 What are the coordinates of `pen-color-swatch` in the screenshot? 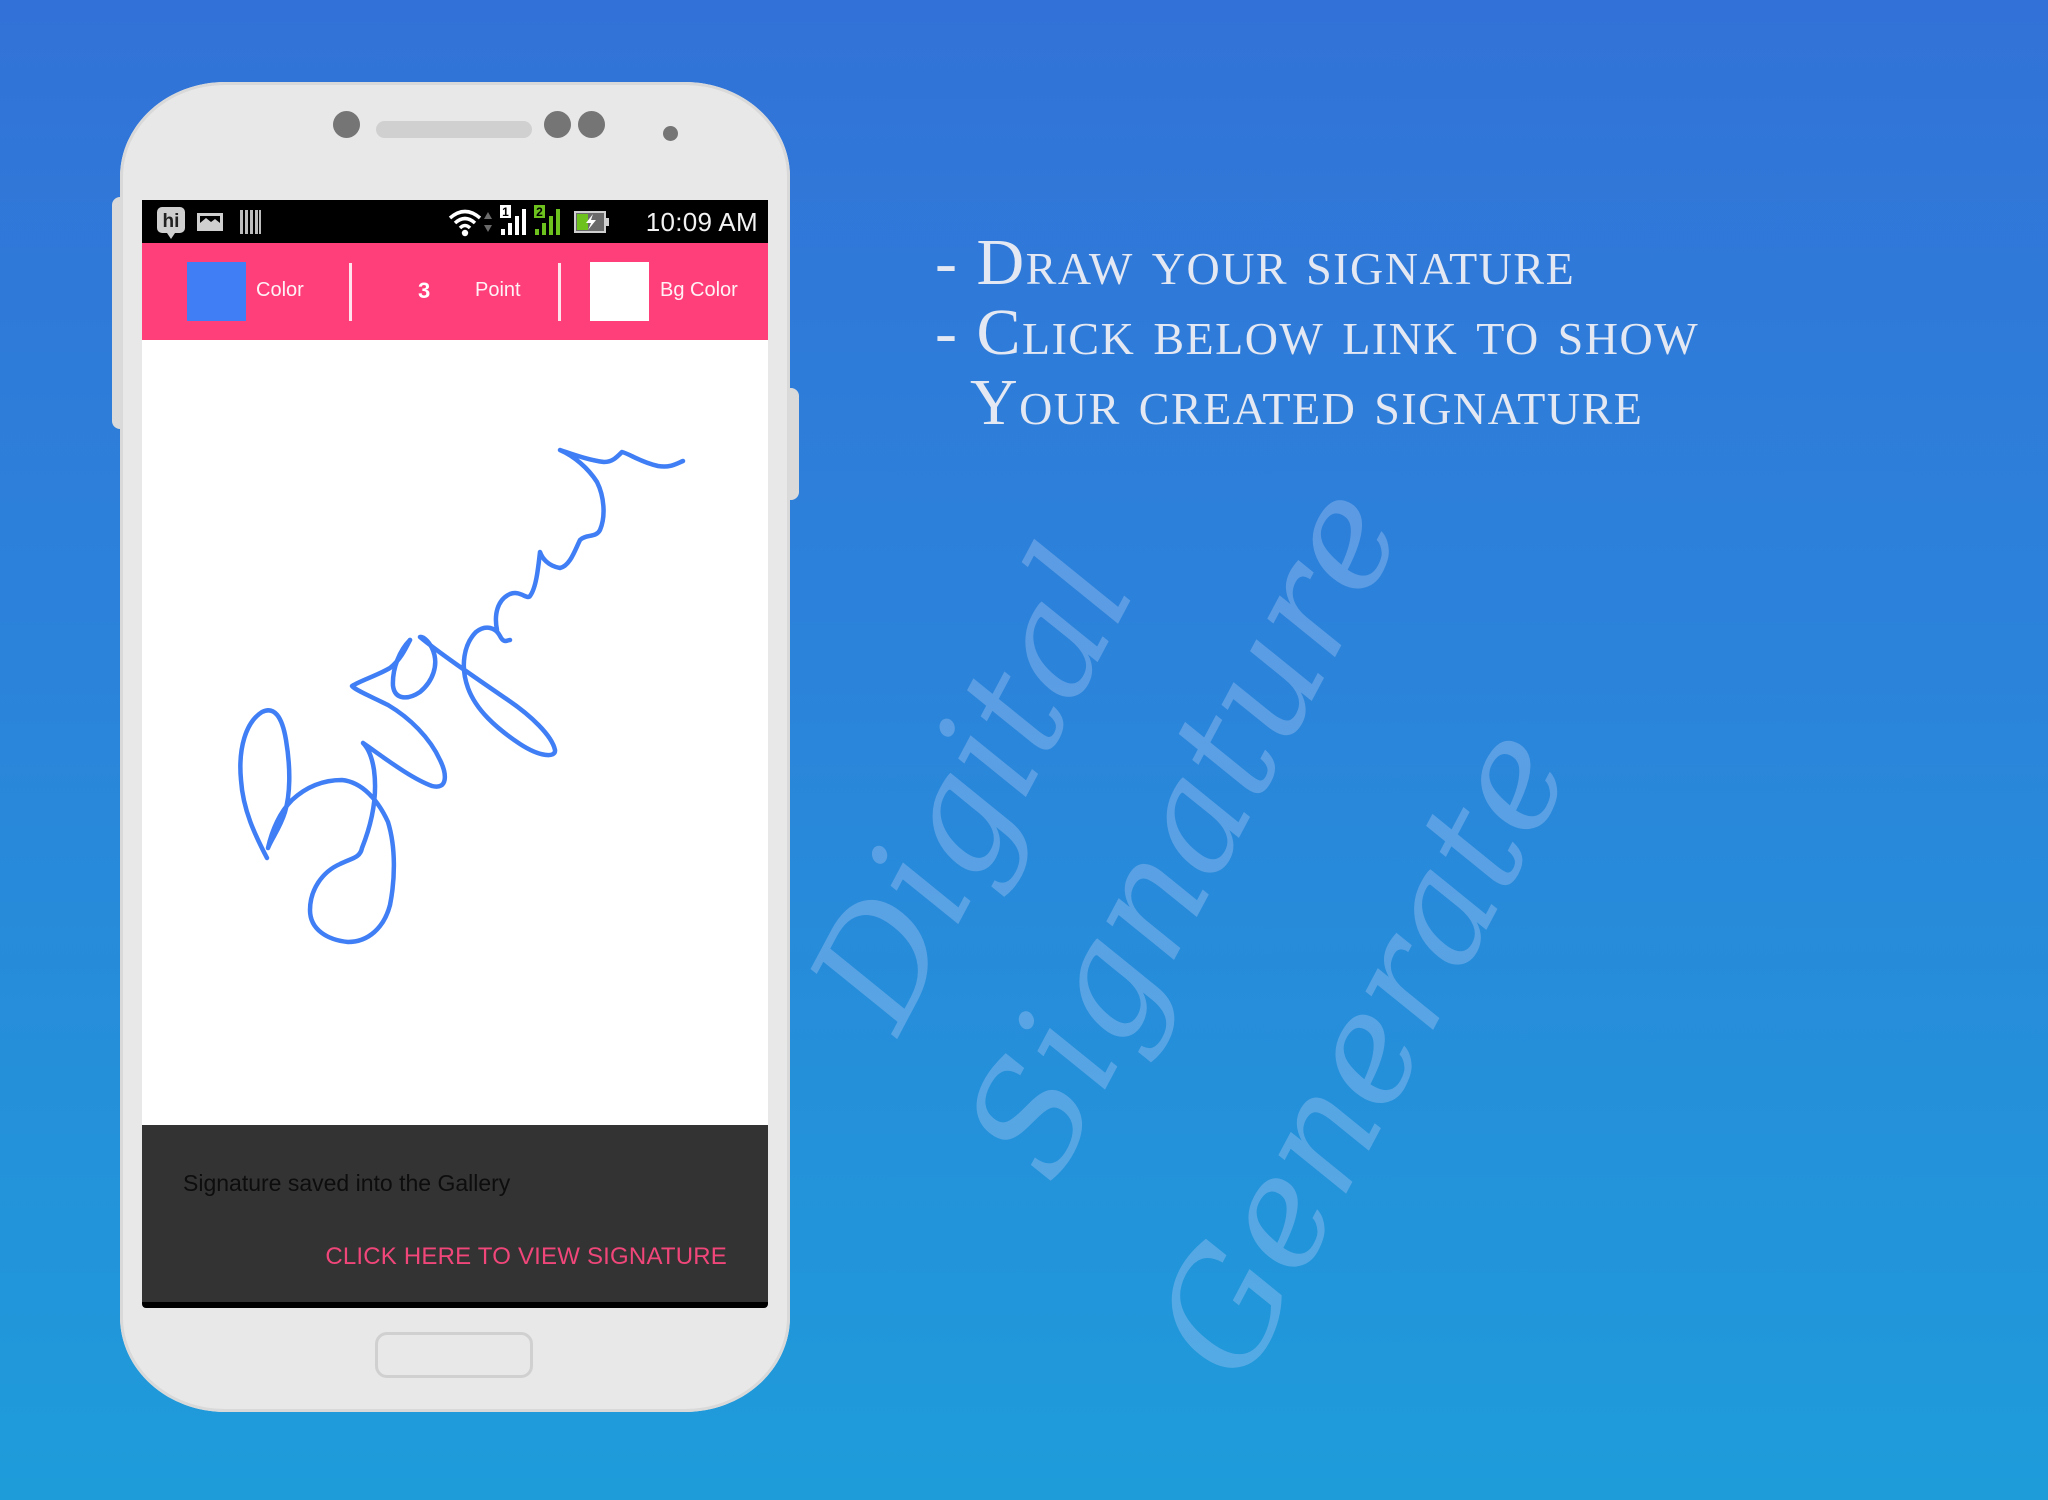 It's located at (216, 291).